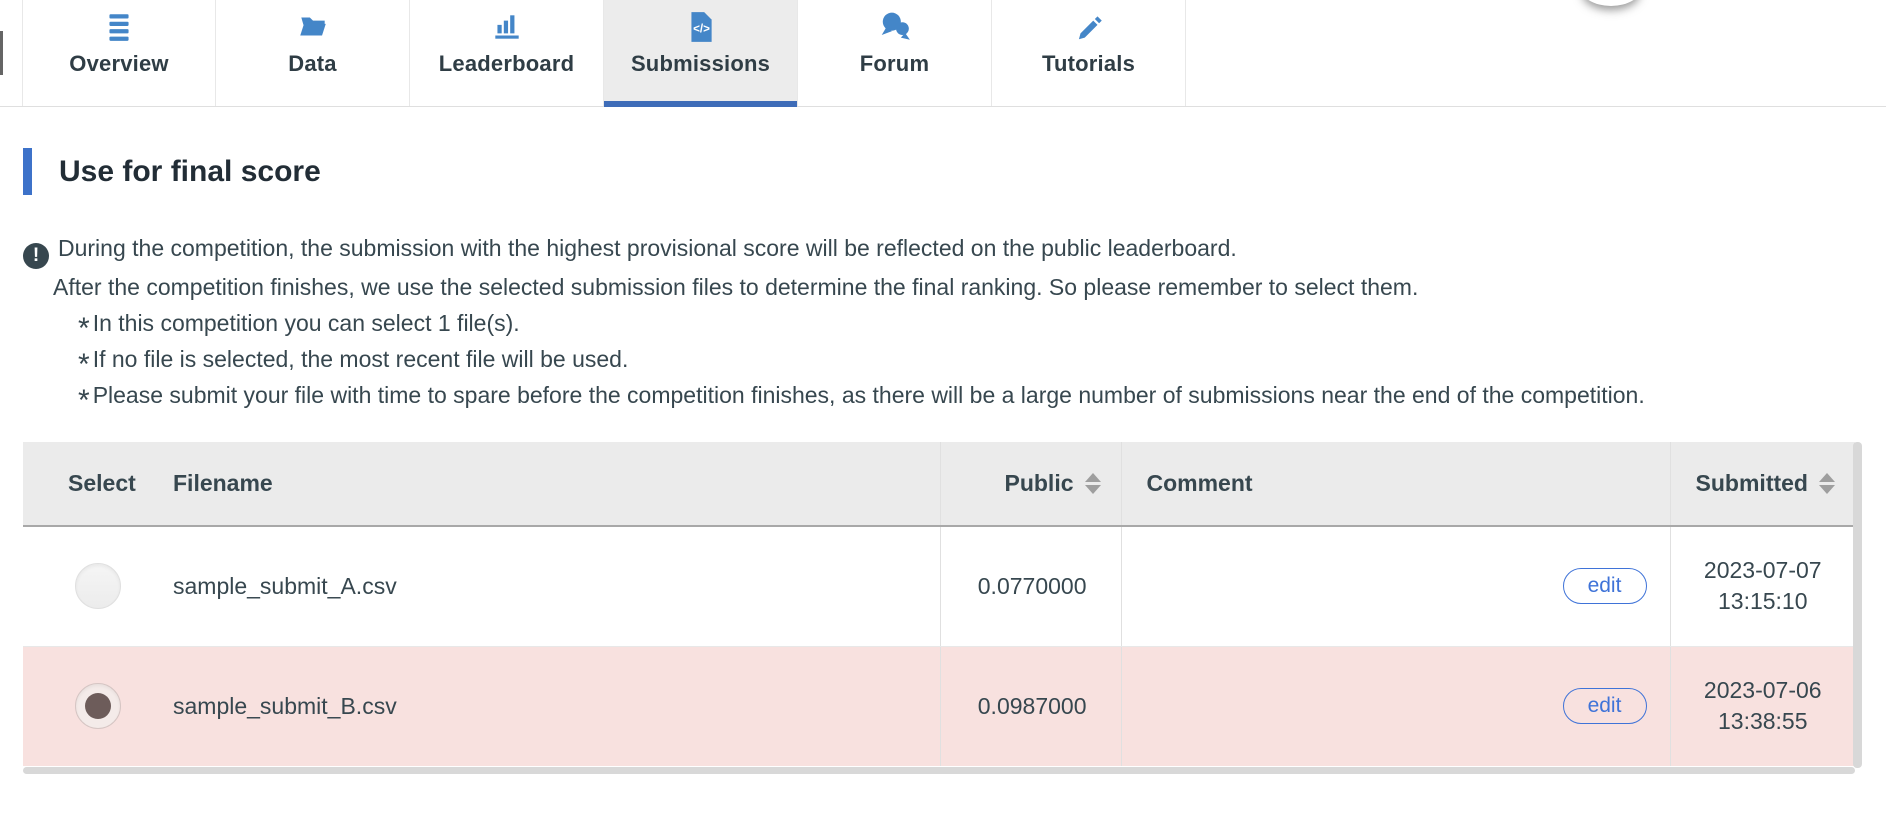 This screenshot has height=836, width=1886. What do you see at coordinates (1031, 586) in the screenshot?
I see `public-score-cell: 0.0770000` at bounding box center [1031, 586].